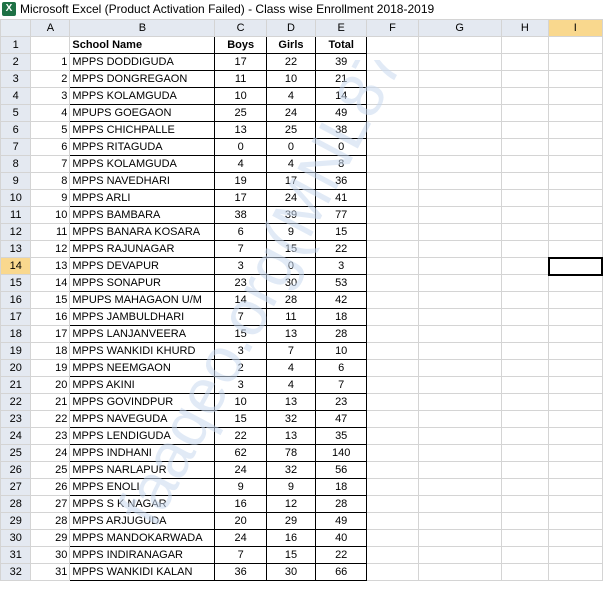 The height and width of the screenshot is (604, 603). Describe the element at coordinates (341, 249) in the screenshot. I see `total-cell: 22` at that location.